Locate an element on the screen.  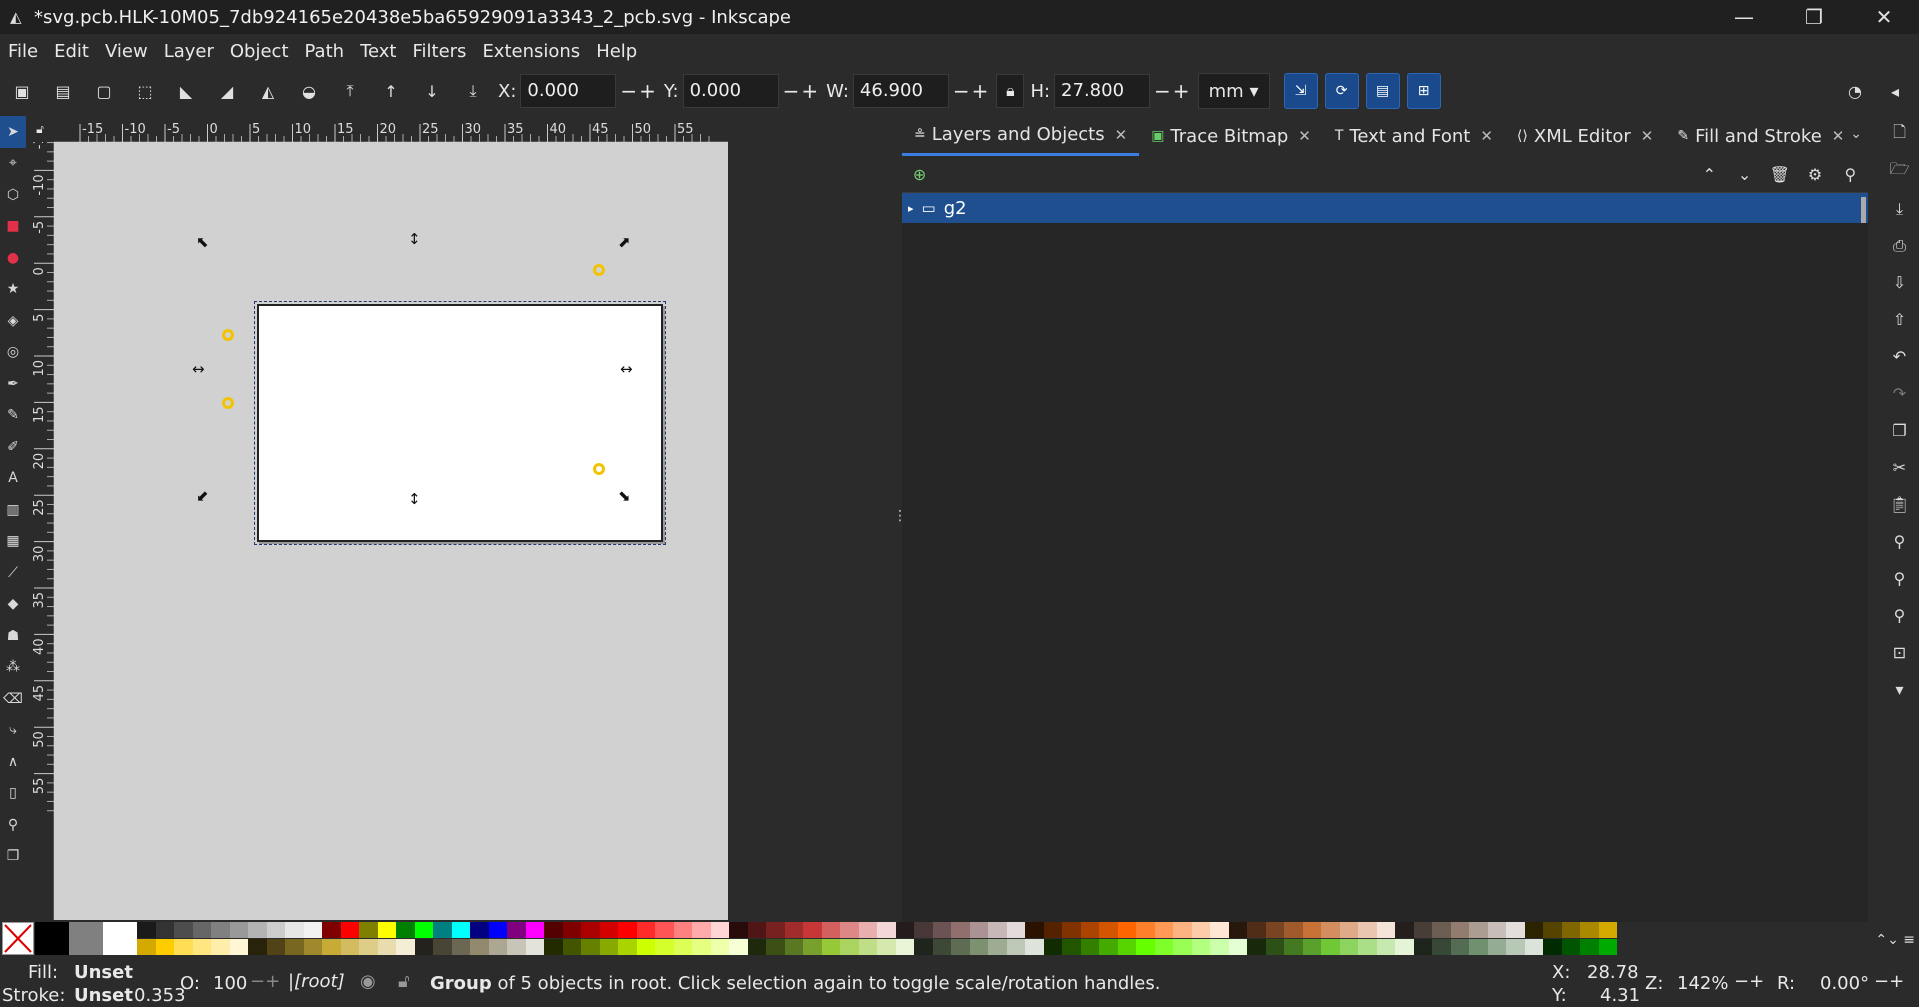
more-commands-chevron-icon: ▾ is located at coordinates (1899, 689).